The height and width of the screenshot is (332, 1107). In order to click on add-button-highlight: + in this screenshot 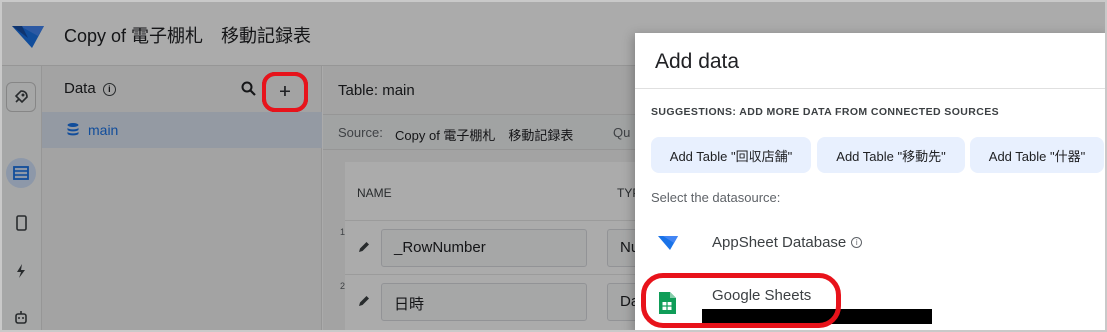, I will do `click(285, 92)`.